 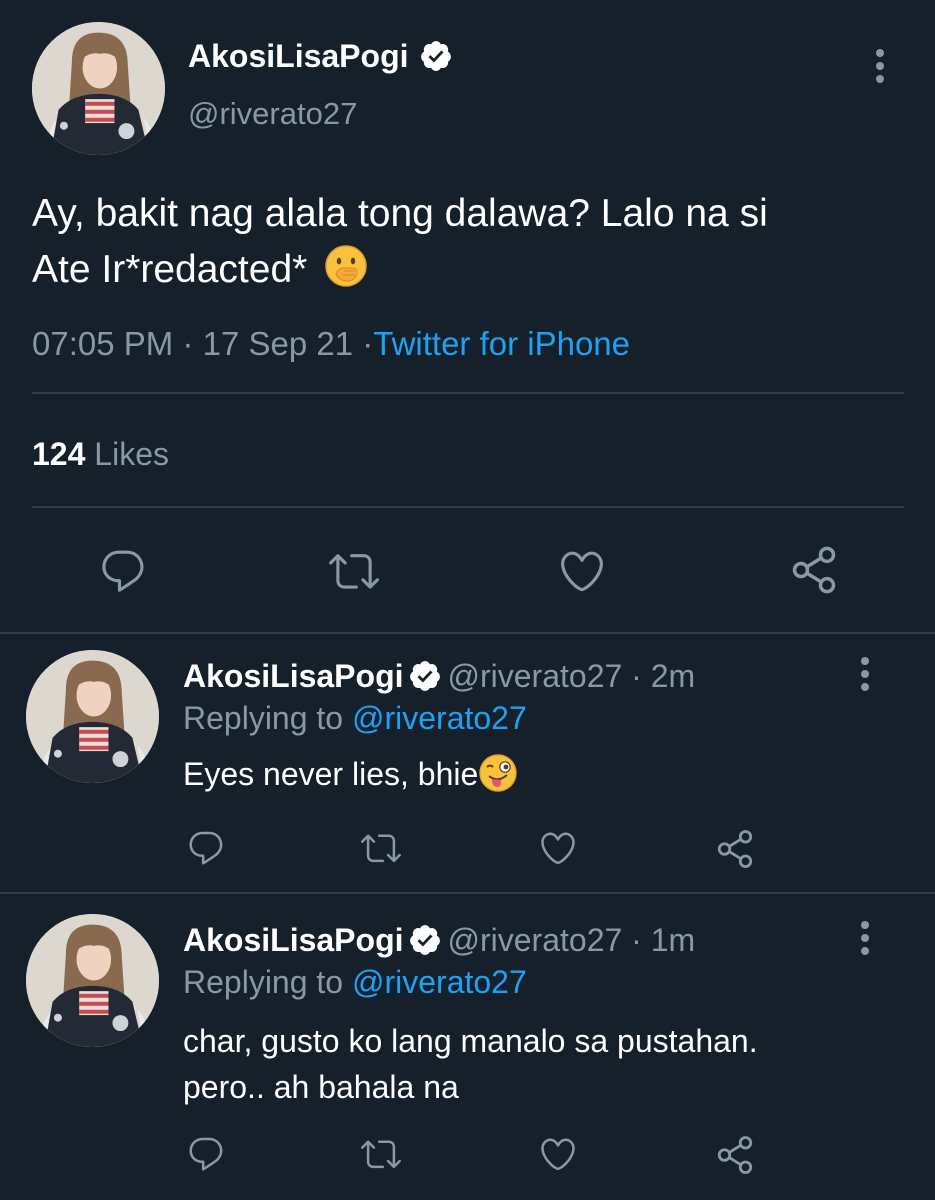 What do you see at coordinates (131, 454) in the screenshot?
I see `likes-label: Likes` at bounding box center [131, 454].